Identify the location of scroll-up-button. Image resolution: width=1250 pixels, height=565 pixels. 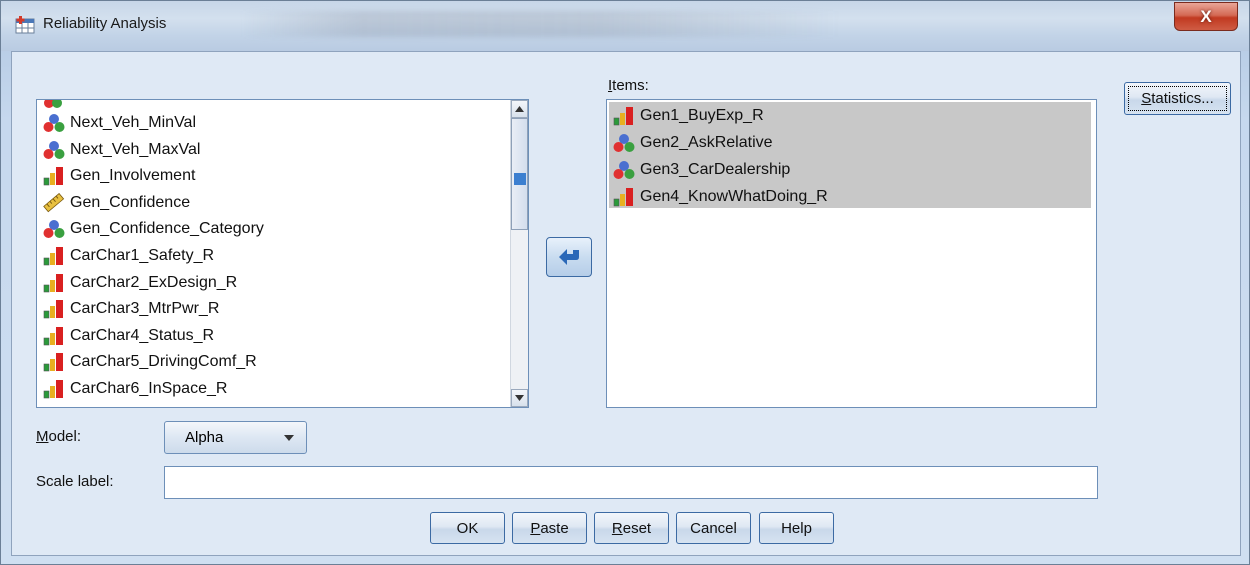
(519, 109).